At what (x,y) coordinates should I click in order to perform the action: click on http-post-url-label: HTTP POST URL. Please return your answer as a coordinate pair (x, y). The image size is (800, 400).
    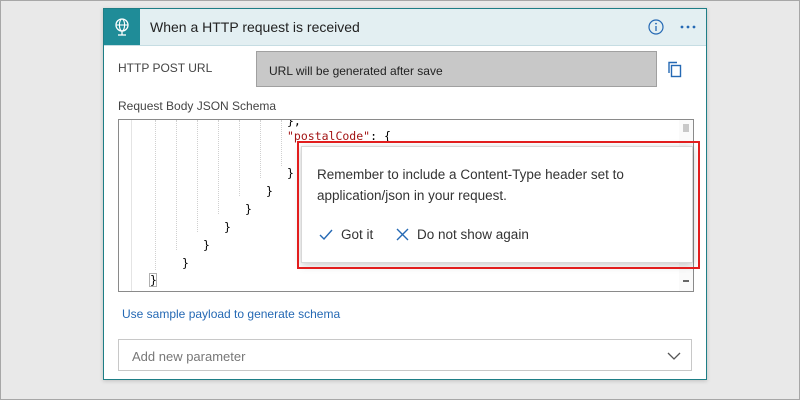
    Looking at the image, I should click on (165, 68).